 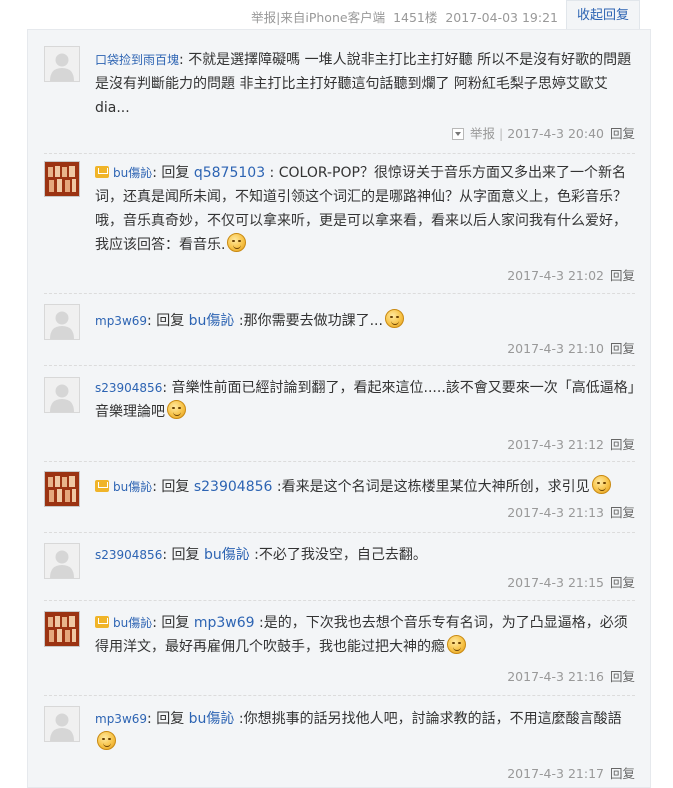 I want to click on comment-footer: 2017-4-3 21:02 回复, so click(x=571, y=274).